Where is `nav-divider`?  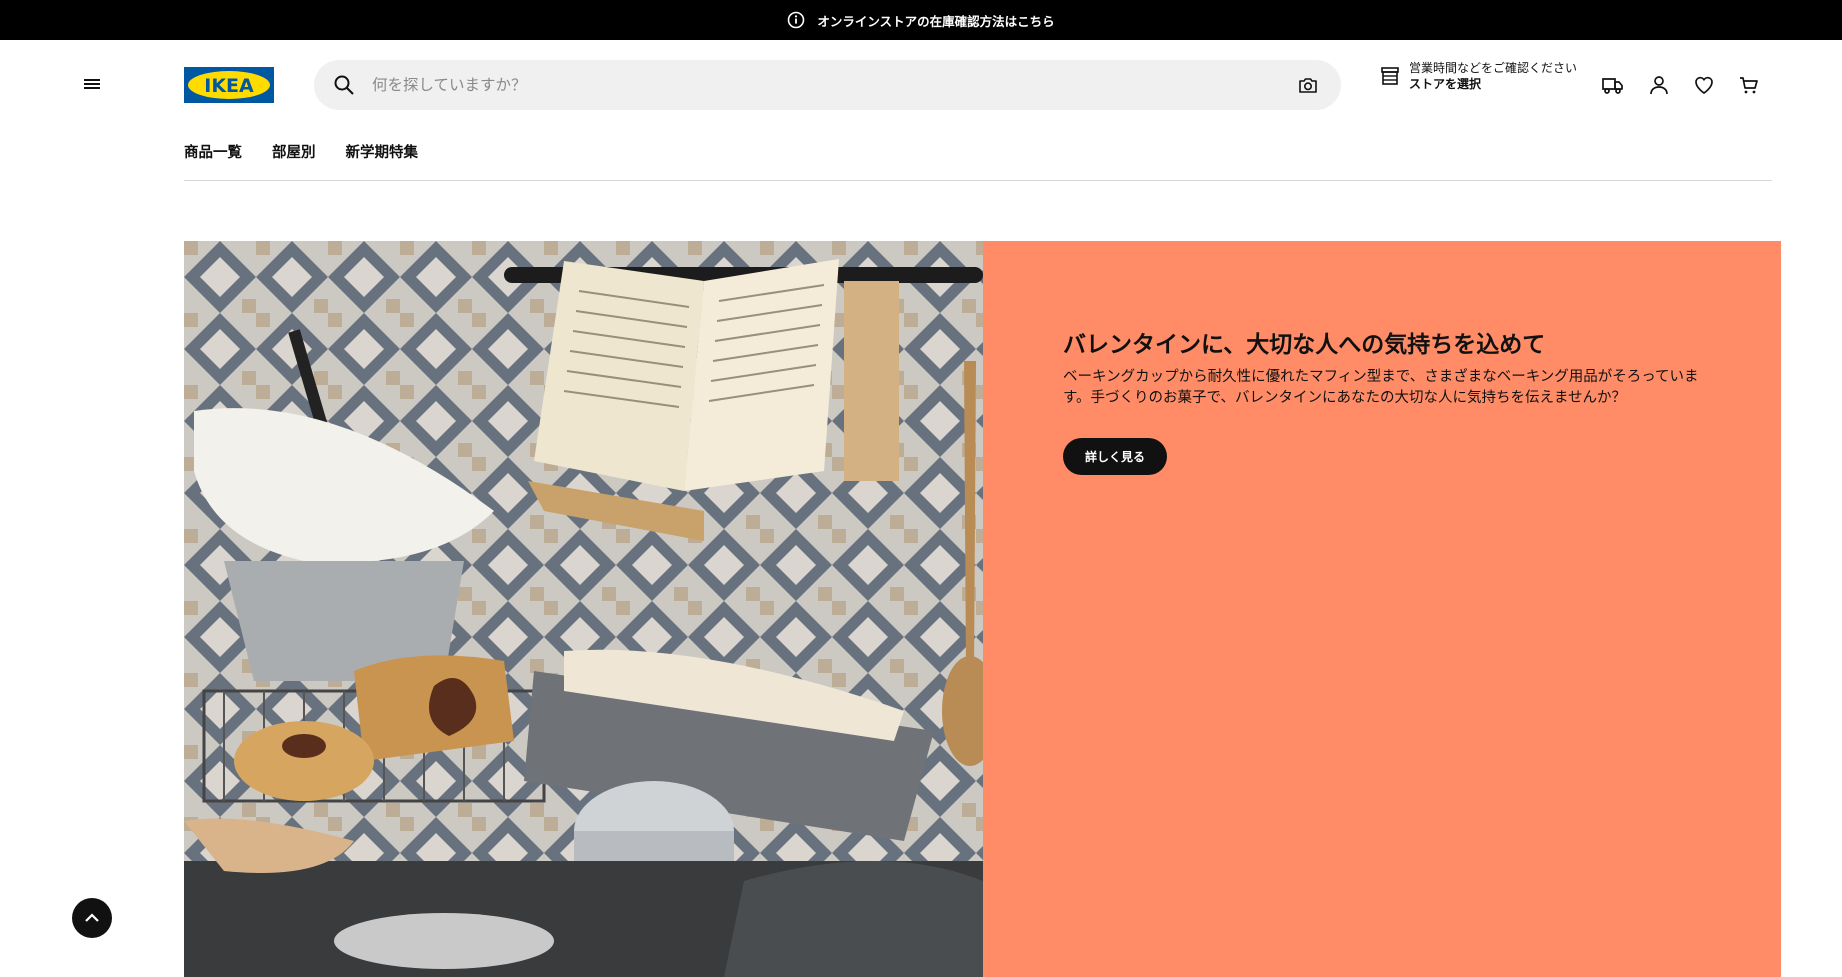
nav-divider is located at coordinates (978, 180).